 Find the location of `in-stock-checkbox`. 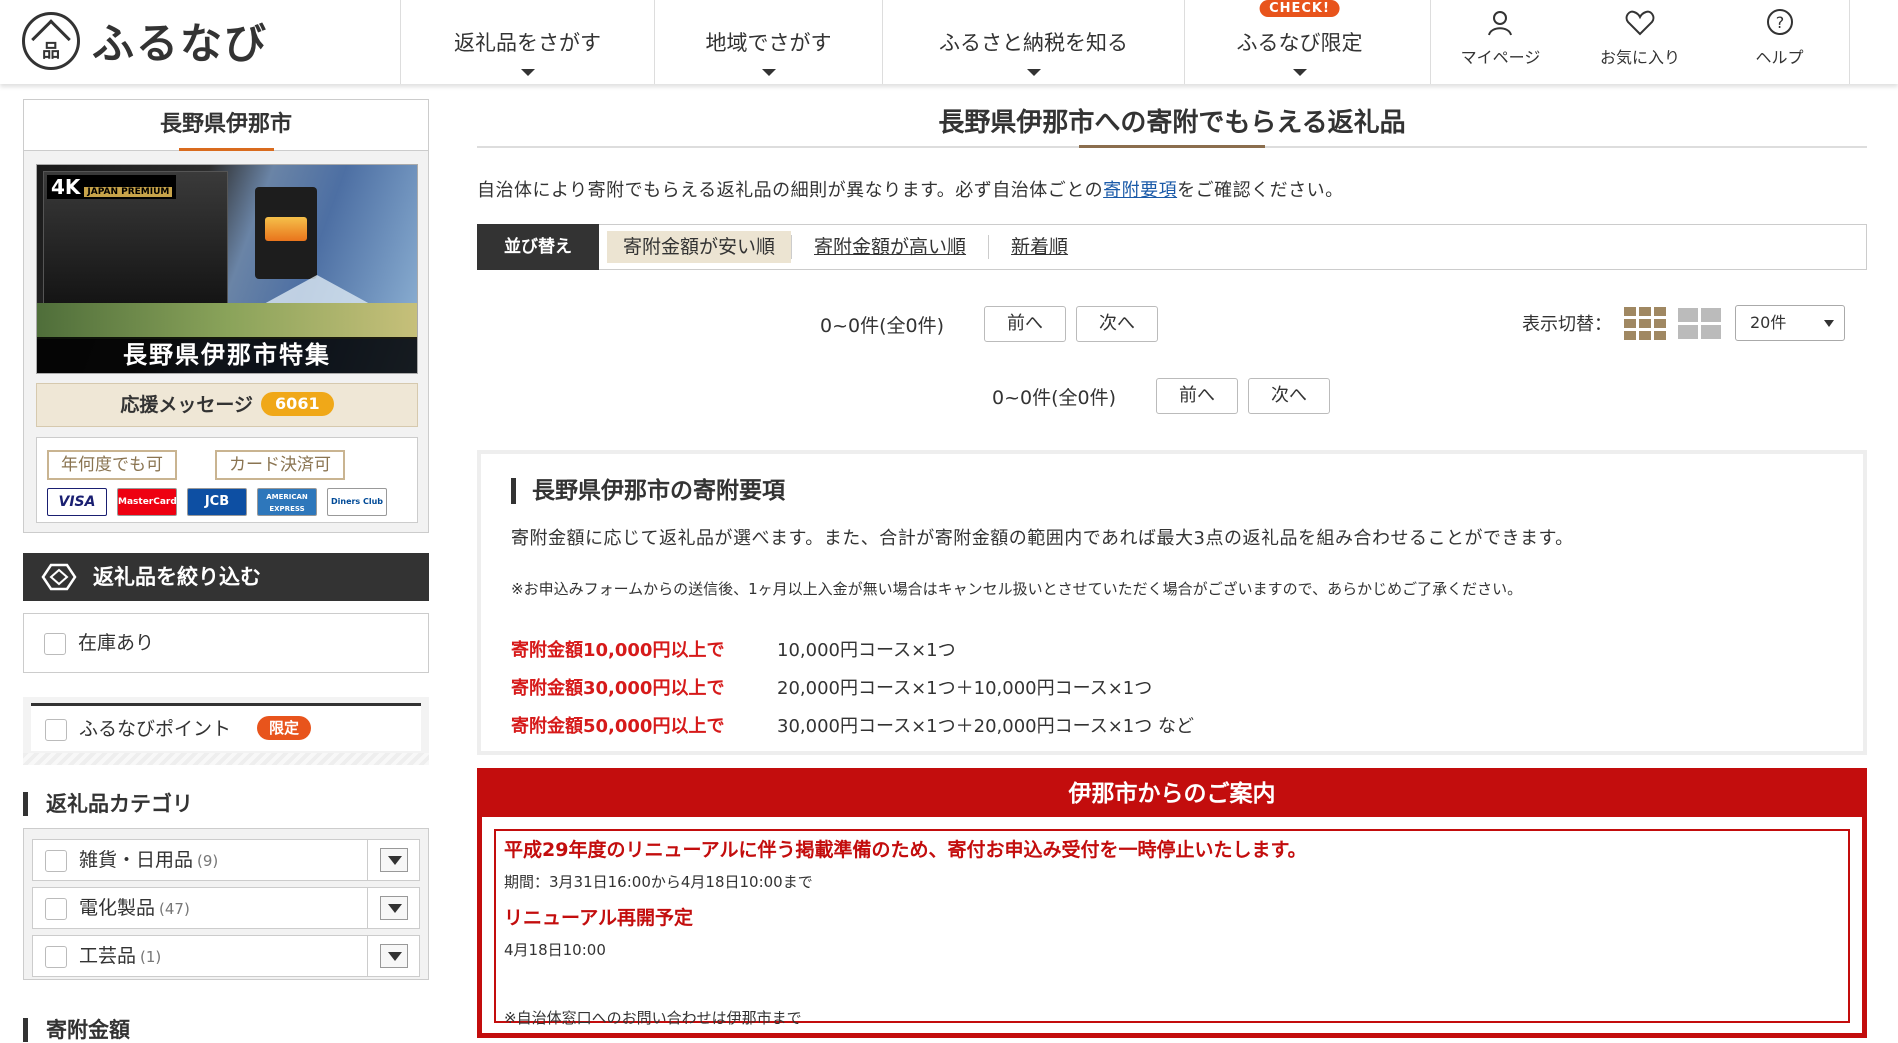

in-stock-checkbox is located at coordinates (55, 643).